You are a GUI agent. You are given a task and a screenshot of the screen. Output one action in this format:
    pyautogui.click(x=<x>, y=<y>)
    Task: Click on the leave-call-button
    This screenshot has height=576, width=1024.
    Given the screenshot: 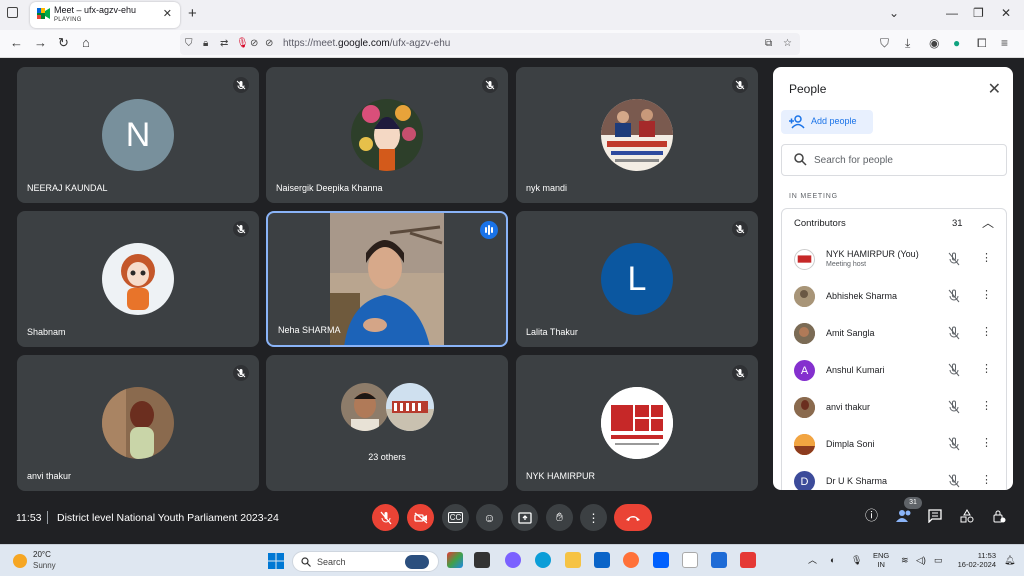 What is the action you would take?
    pyautogui.click(x=633, y=517)
    